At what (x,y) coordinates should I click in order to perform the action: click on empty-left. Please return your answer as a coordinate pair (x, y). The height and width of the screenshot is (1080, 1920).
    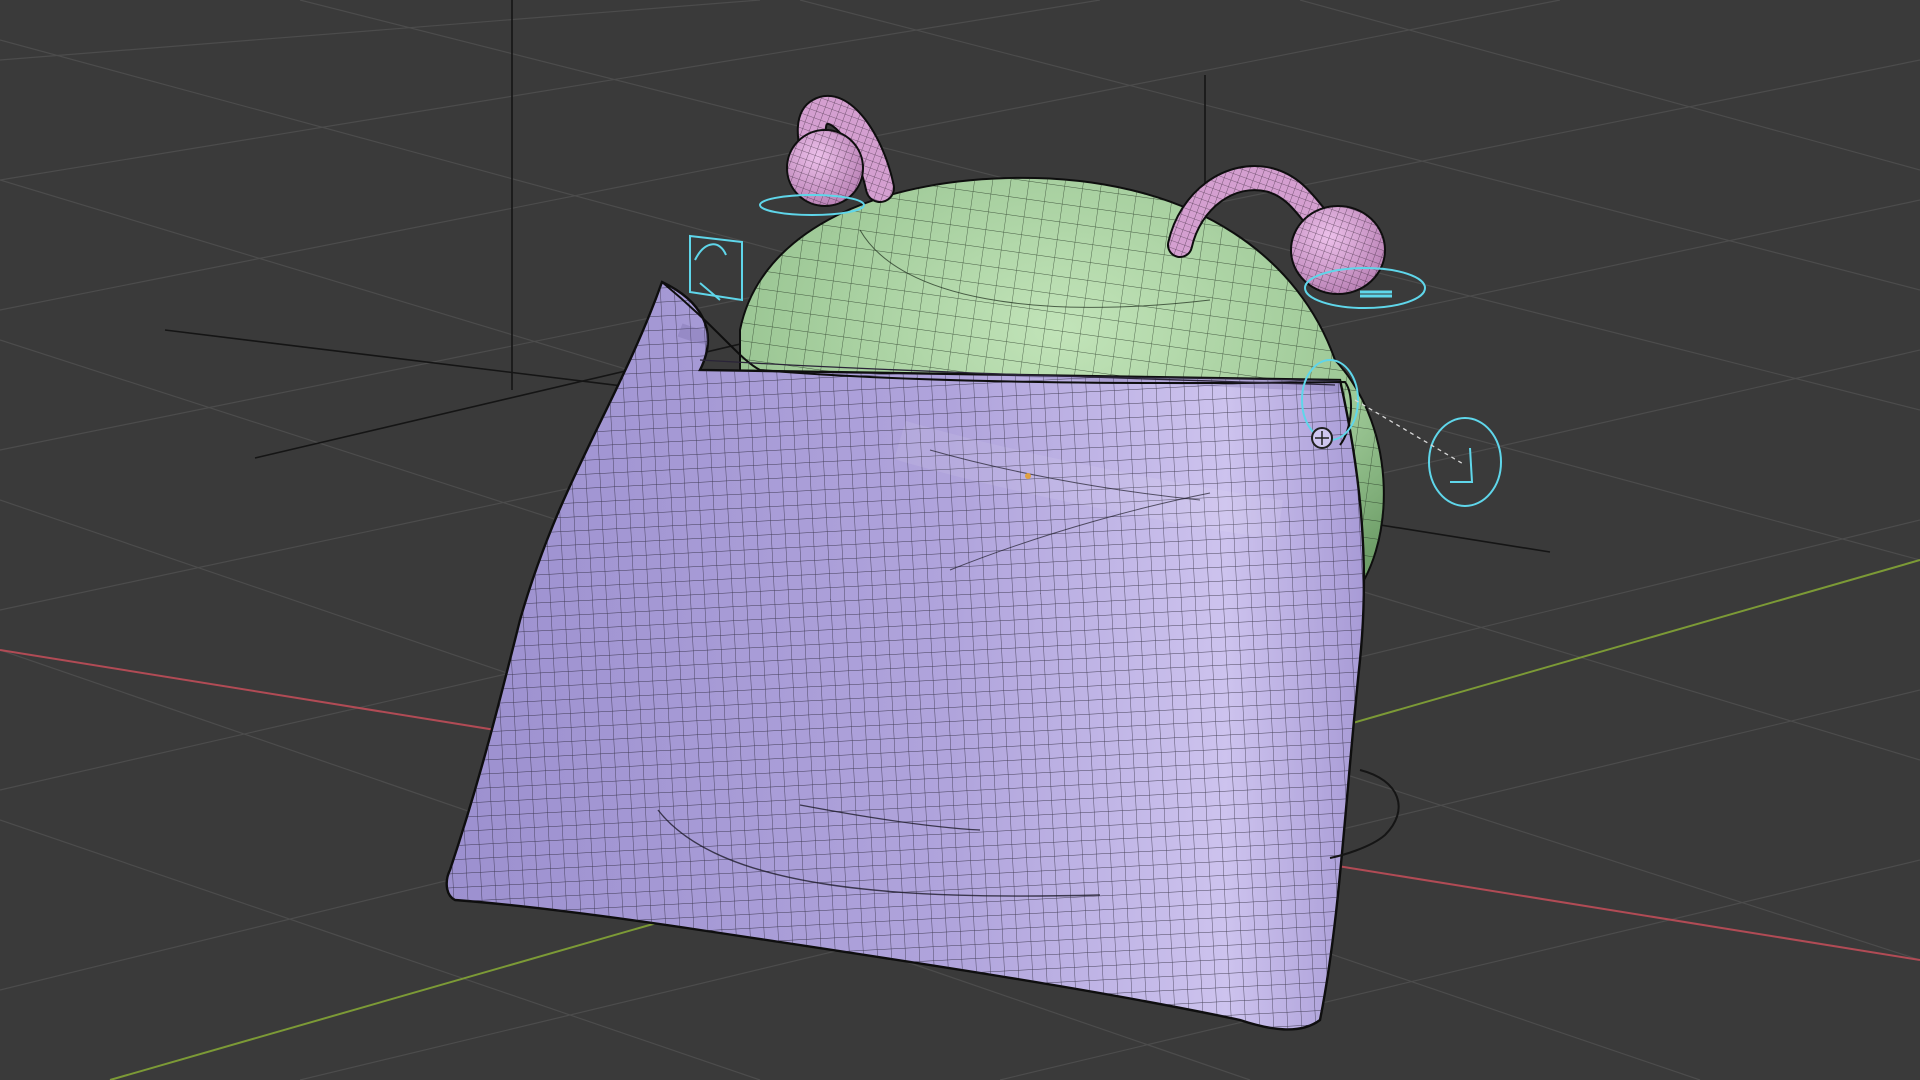
    Looking at the image, I should click on (716, 268).